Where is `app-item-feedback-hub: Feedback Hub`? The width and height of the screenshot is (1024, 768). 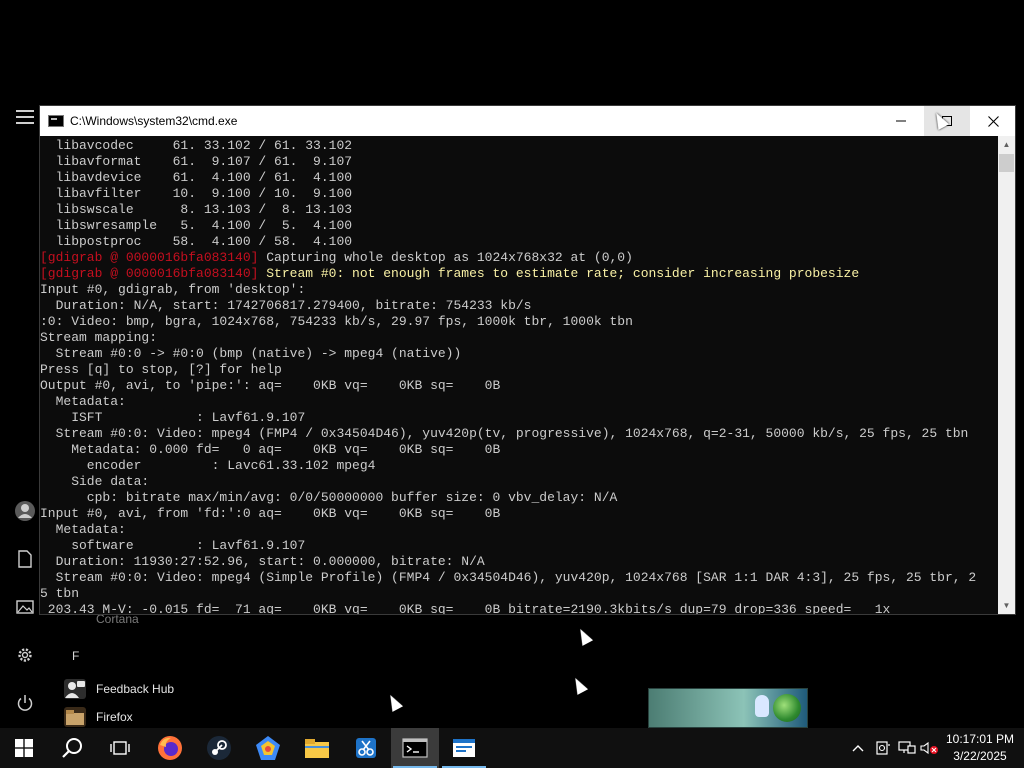
app-item-feedback-hub: Feedback Hub is located at coordinates (119, 689).